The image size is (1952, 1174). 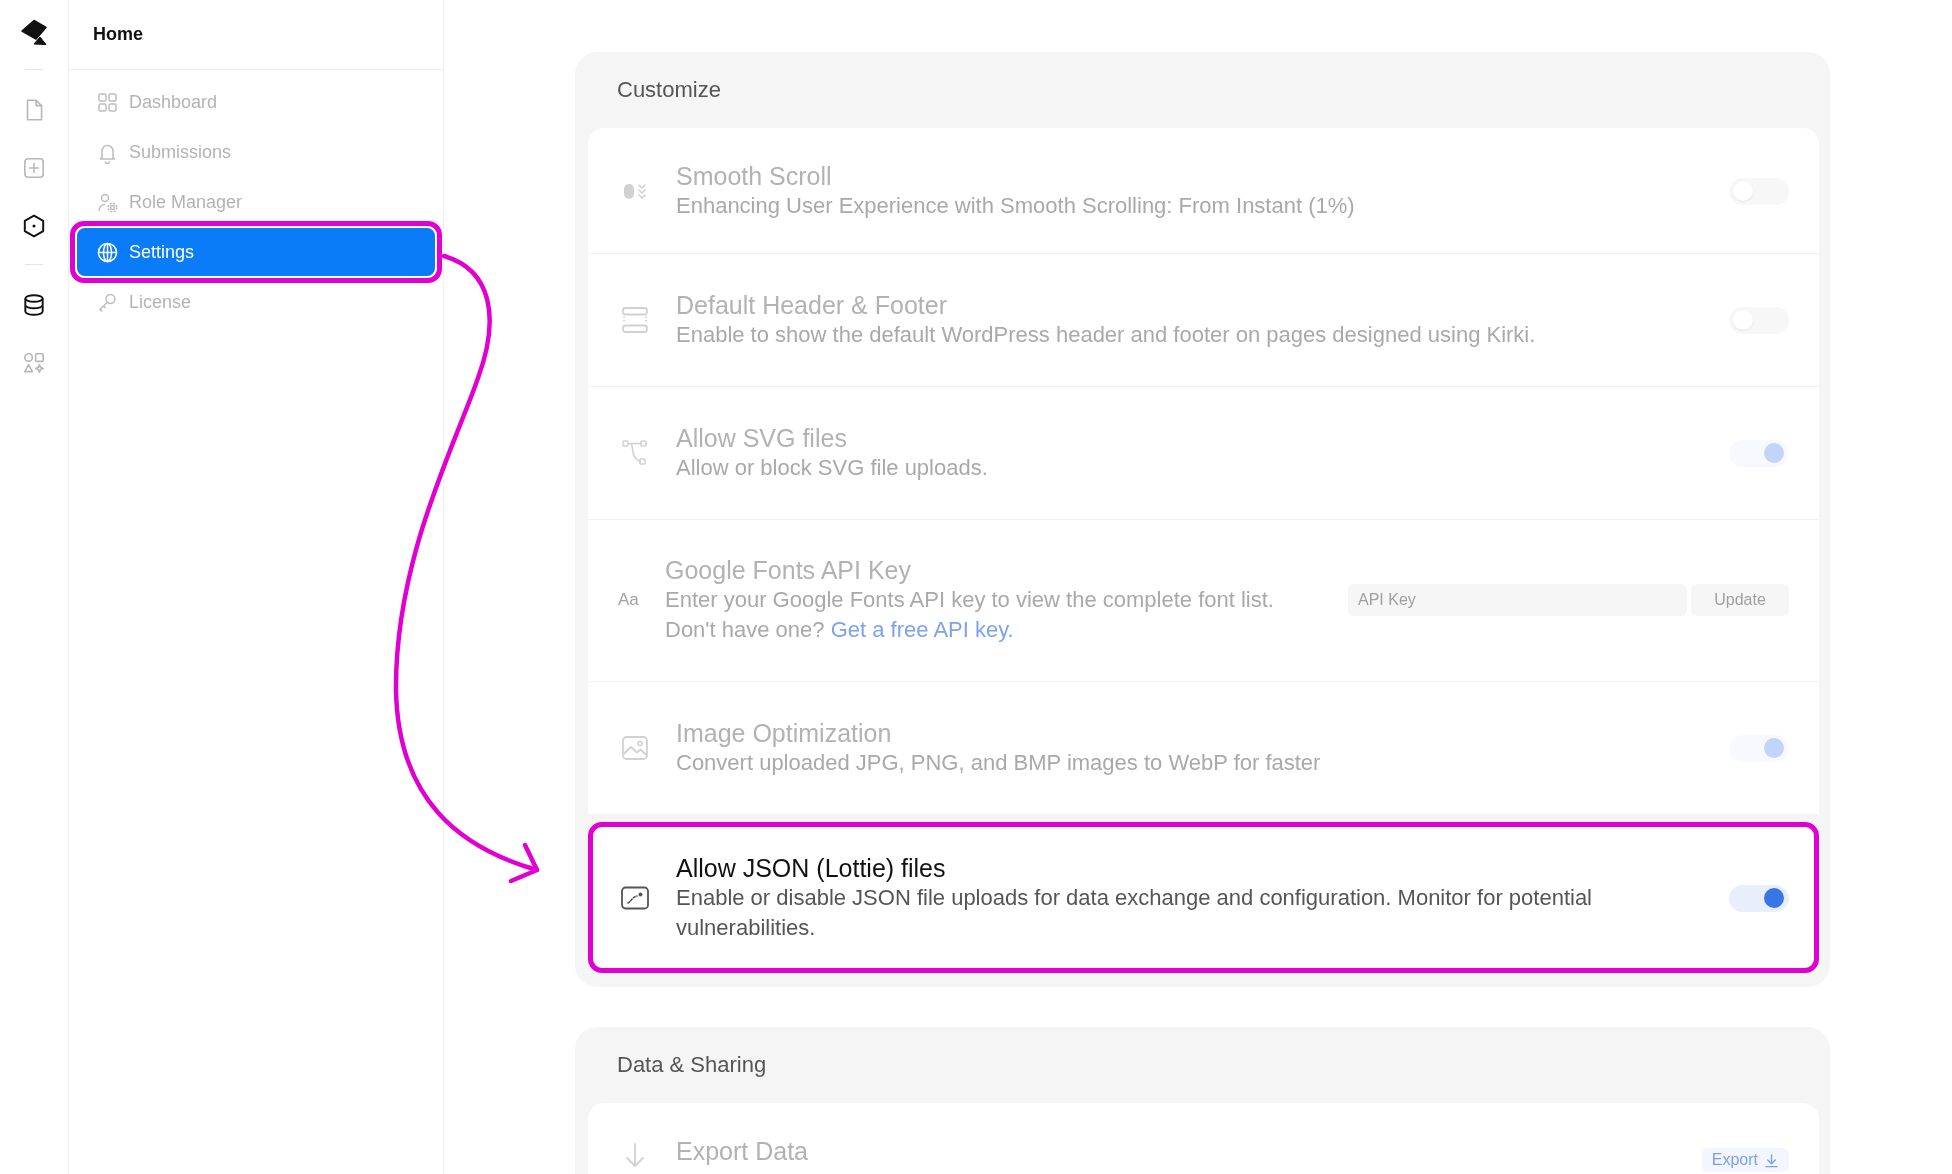 What do you see at coordinates (256, 252) in the screenshot?
I see `nav-item: Settings` at bounding box center [256, 252].